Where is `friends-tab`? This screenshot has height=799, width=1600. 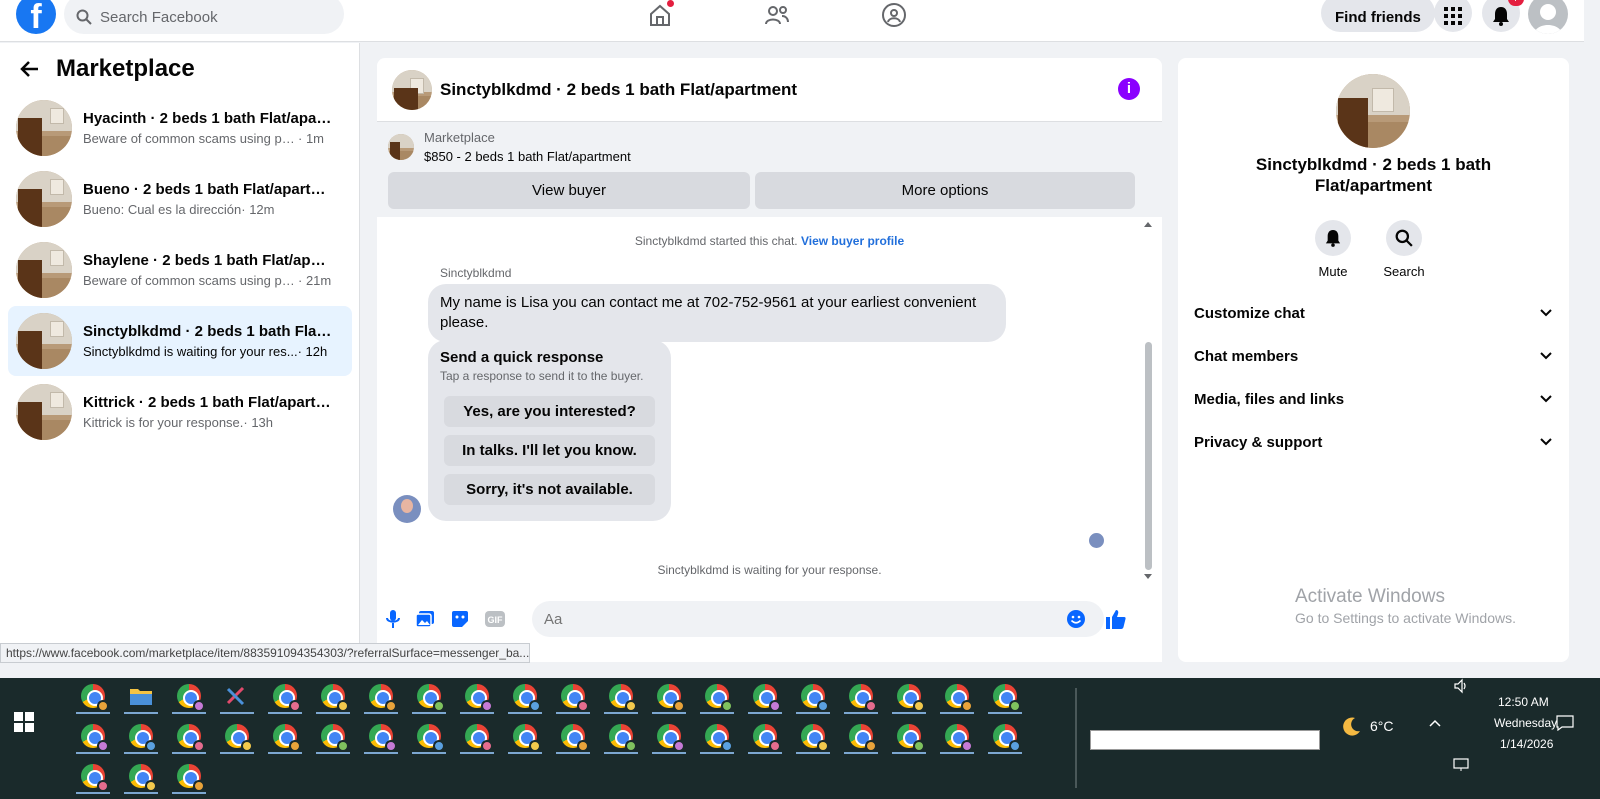 friends-tab is located at coordinates (777, 15).